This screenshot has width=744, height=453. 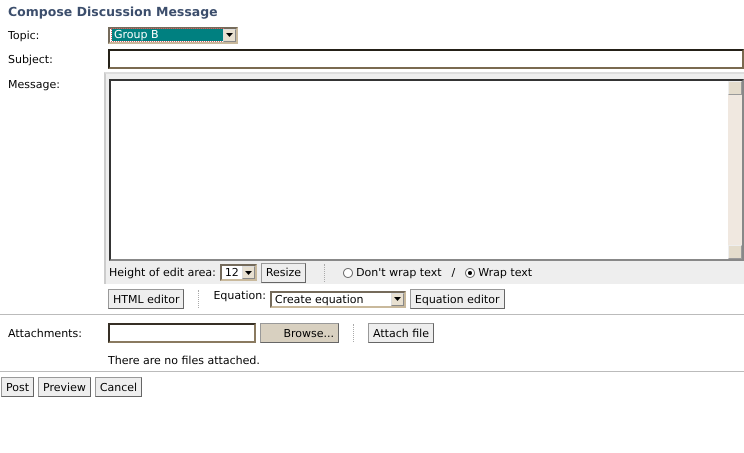 What do you see at coordinates (182, 333) in the screenshot?
I see `file-field` at bounding box center [182, 333].